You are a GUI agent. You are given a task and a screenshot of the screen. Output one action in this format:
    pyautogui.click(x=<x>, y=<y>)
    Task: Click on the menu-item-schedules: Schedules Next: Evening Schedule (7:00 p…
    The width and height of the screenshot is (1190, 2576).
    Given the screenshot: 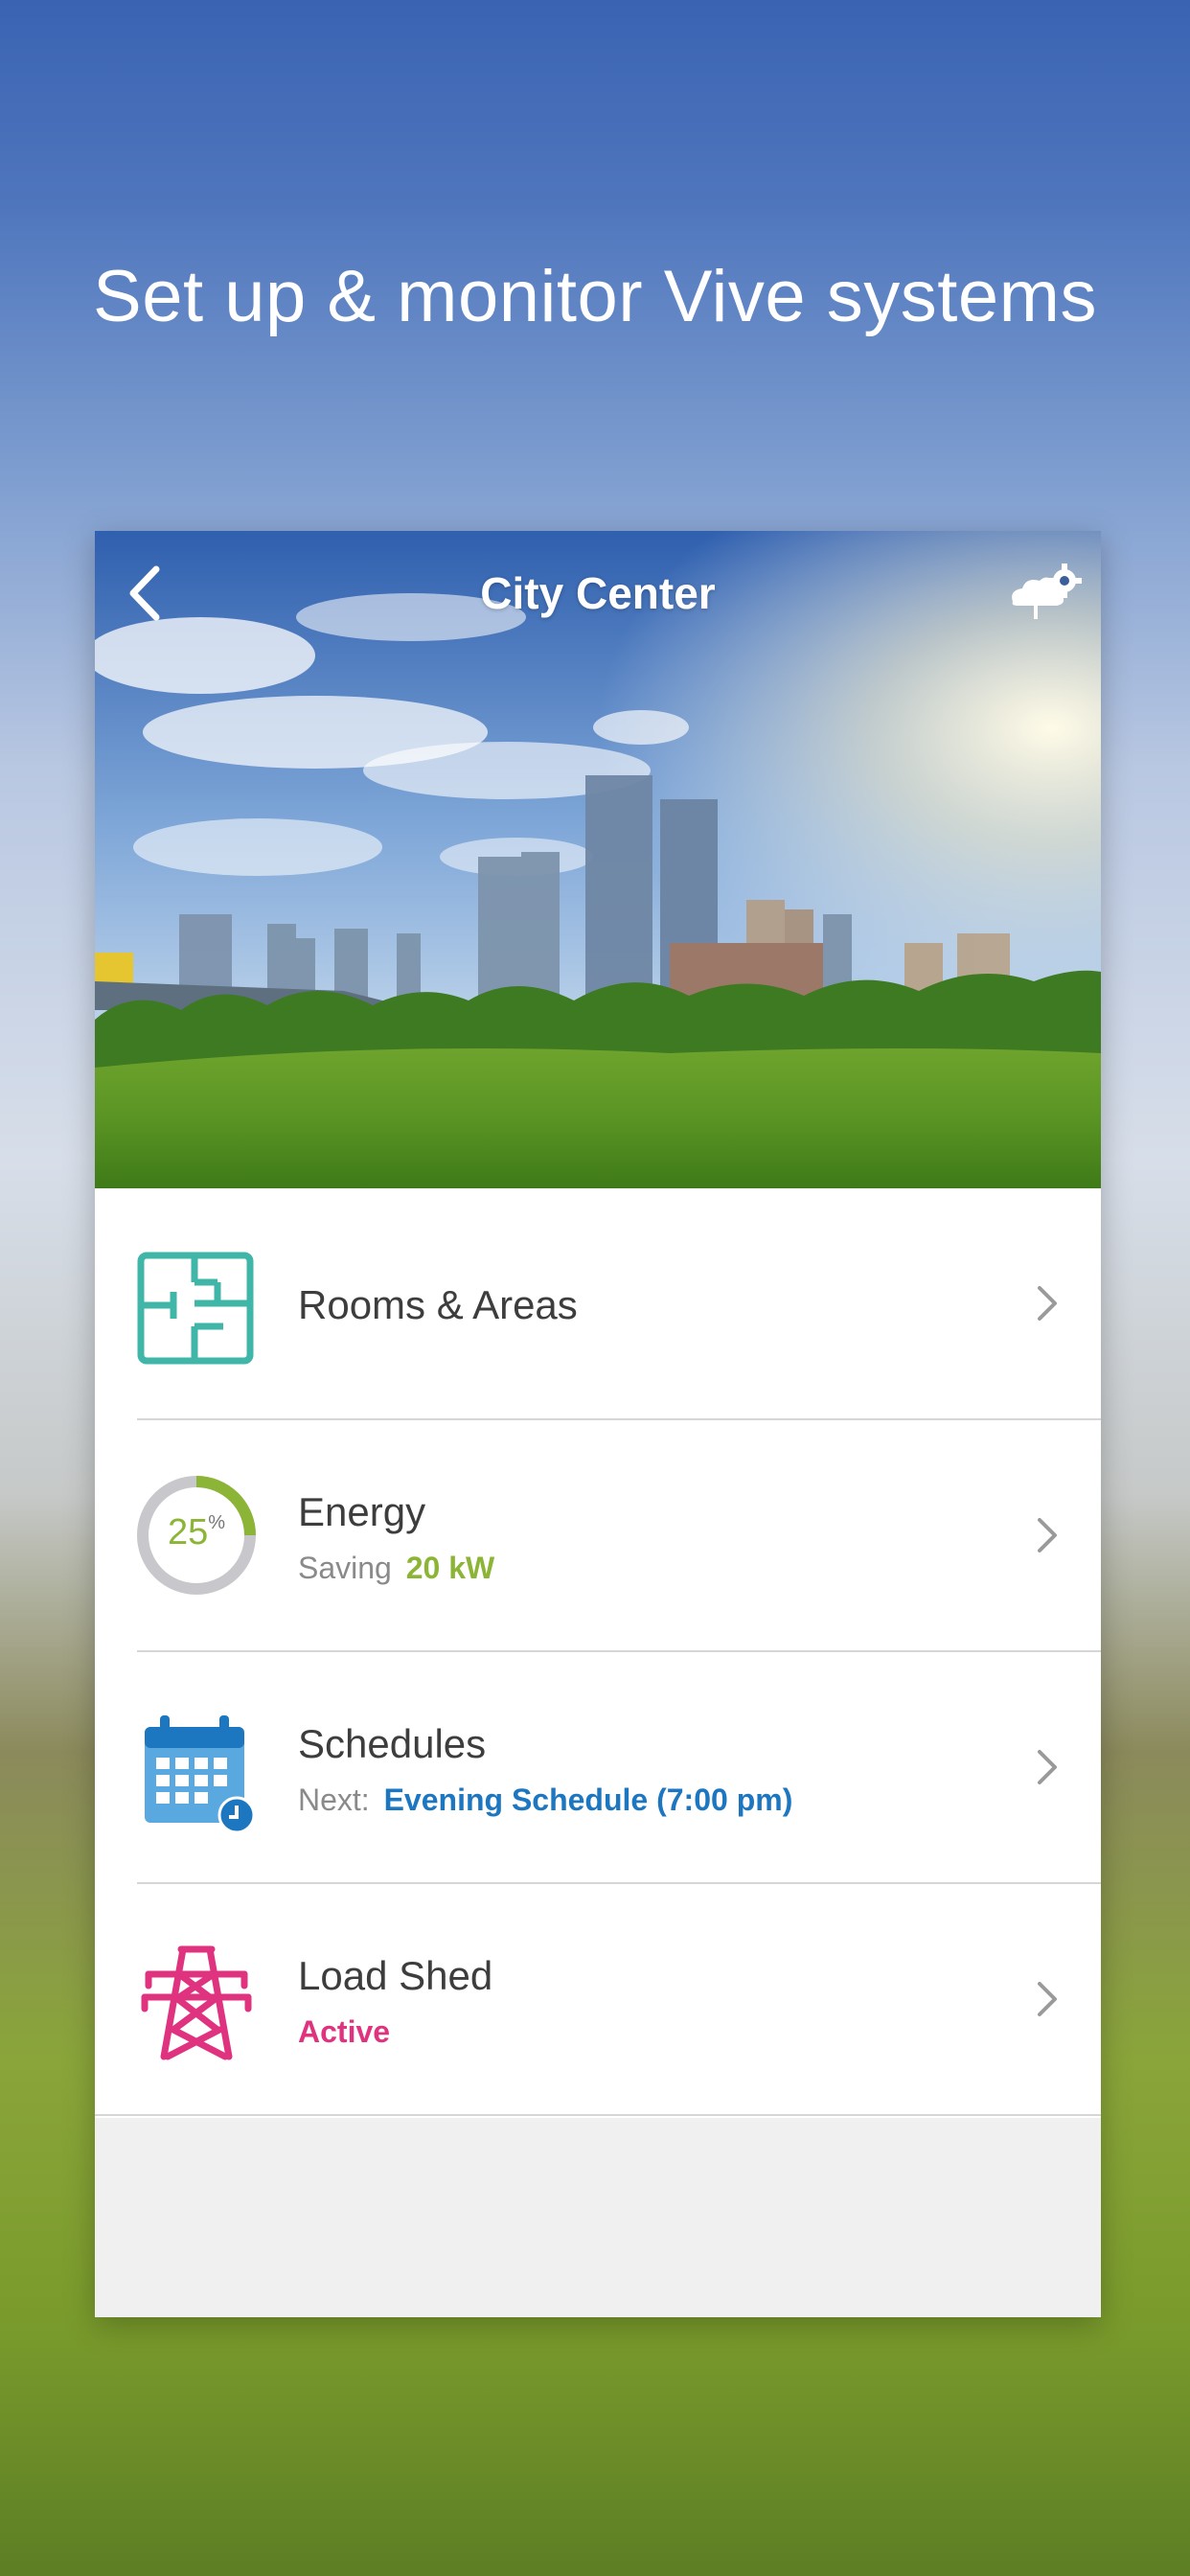 What is the action you would take?
    pyautogui.click(x=598, y=1768)
    